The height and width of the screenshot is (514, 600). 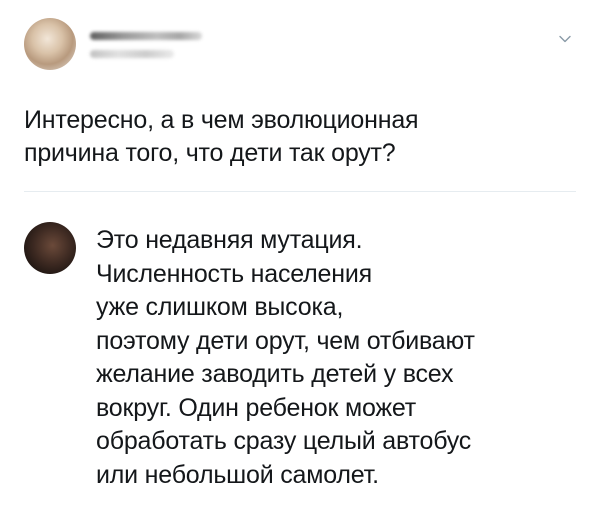 I want to click on reply-text-line: вокруг. Один ребенок может, so click(x=256, y=407).